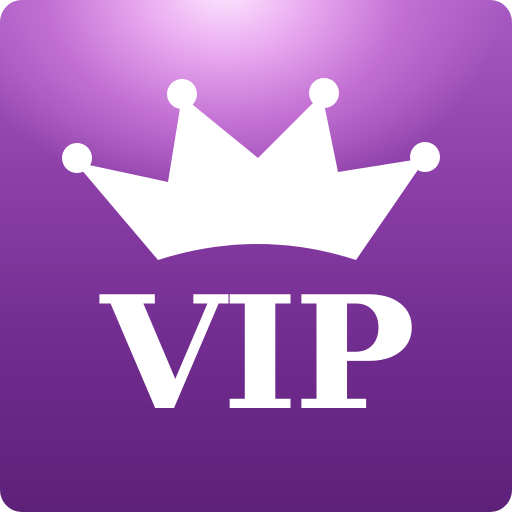  Describe the element at coordinates (182, 94) in the screenshot. I see `crown-ball-center-left` at that location.